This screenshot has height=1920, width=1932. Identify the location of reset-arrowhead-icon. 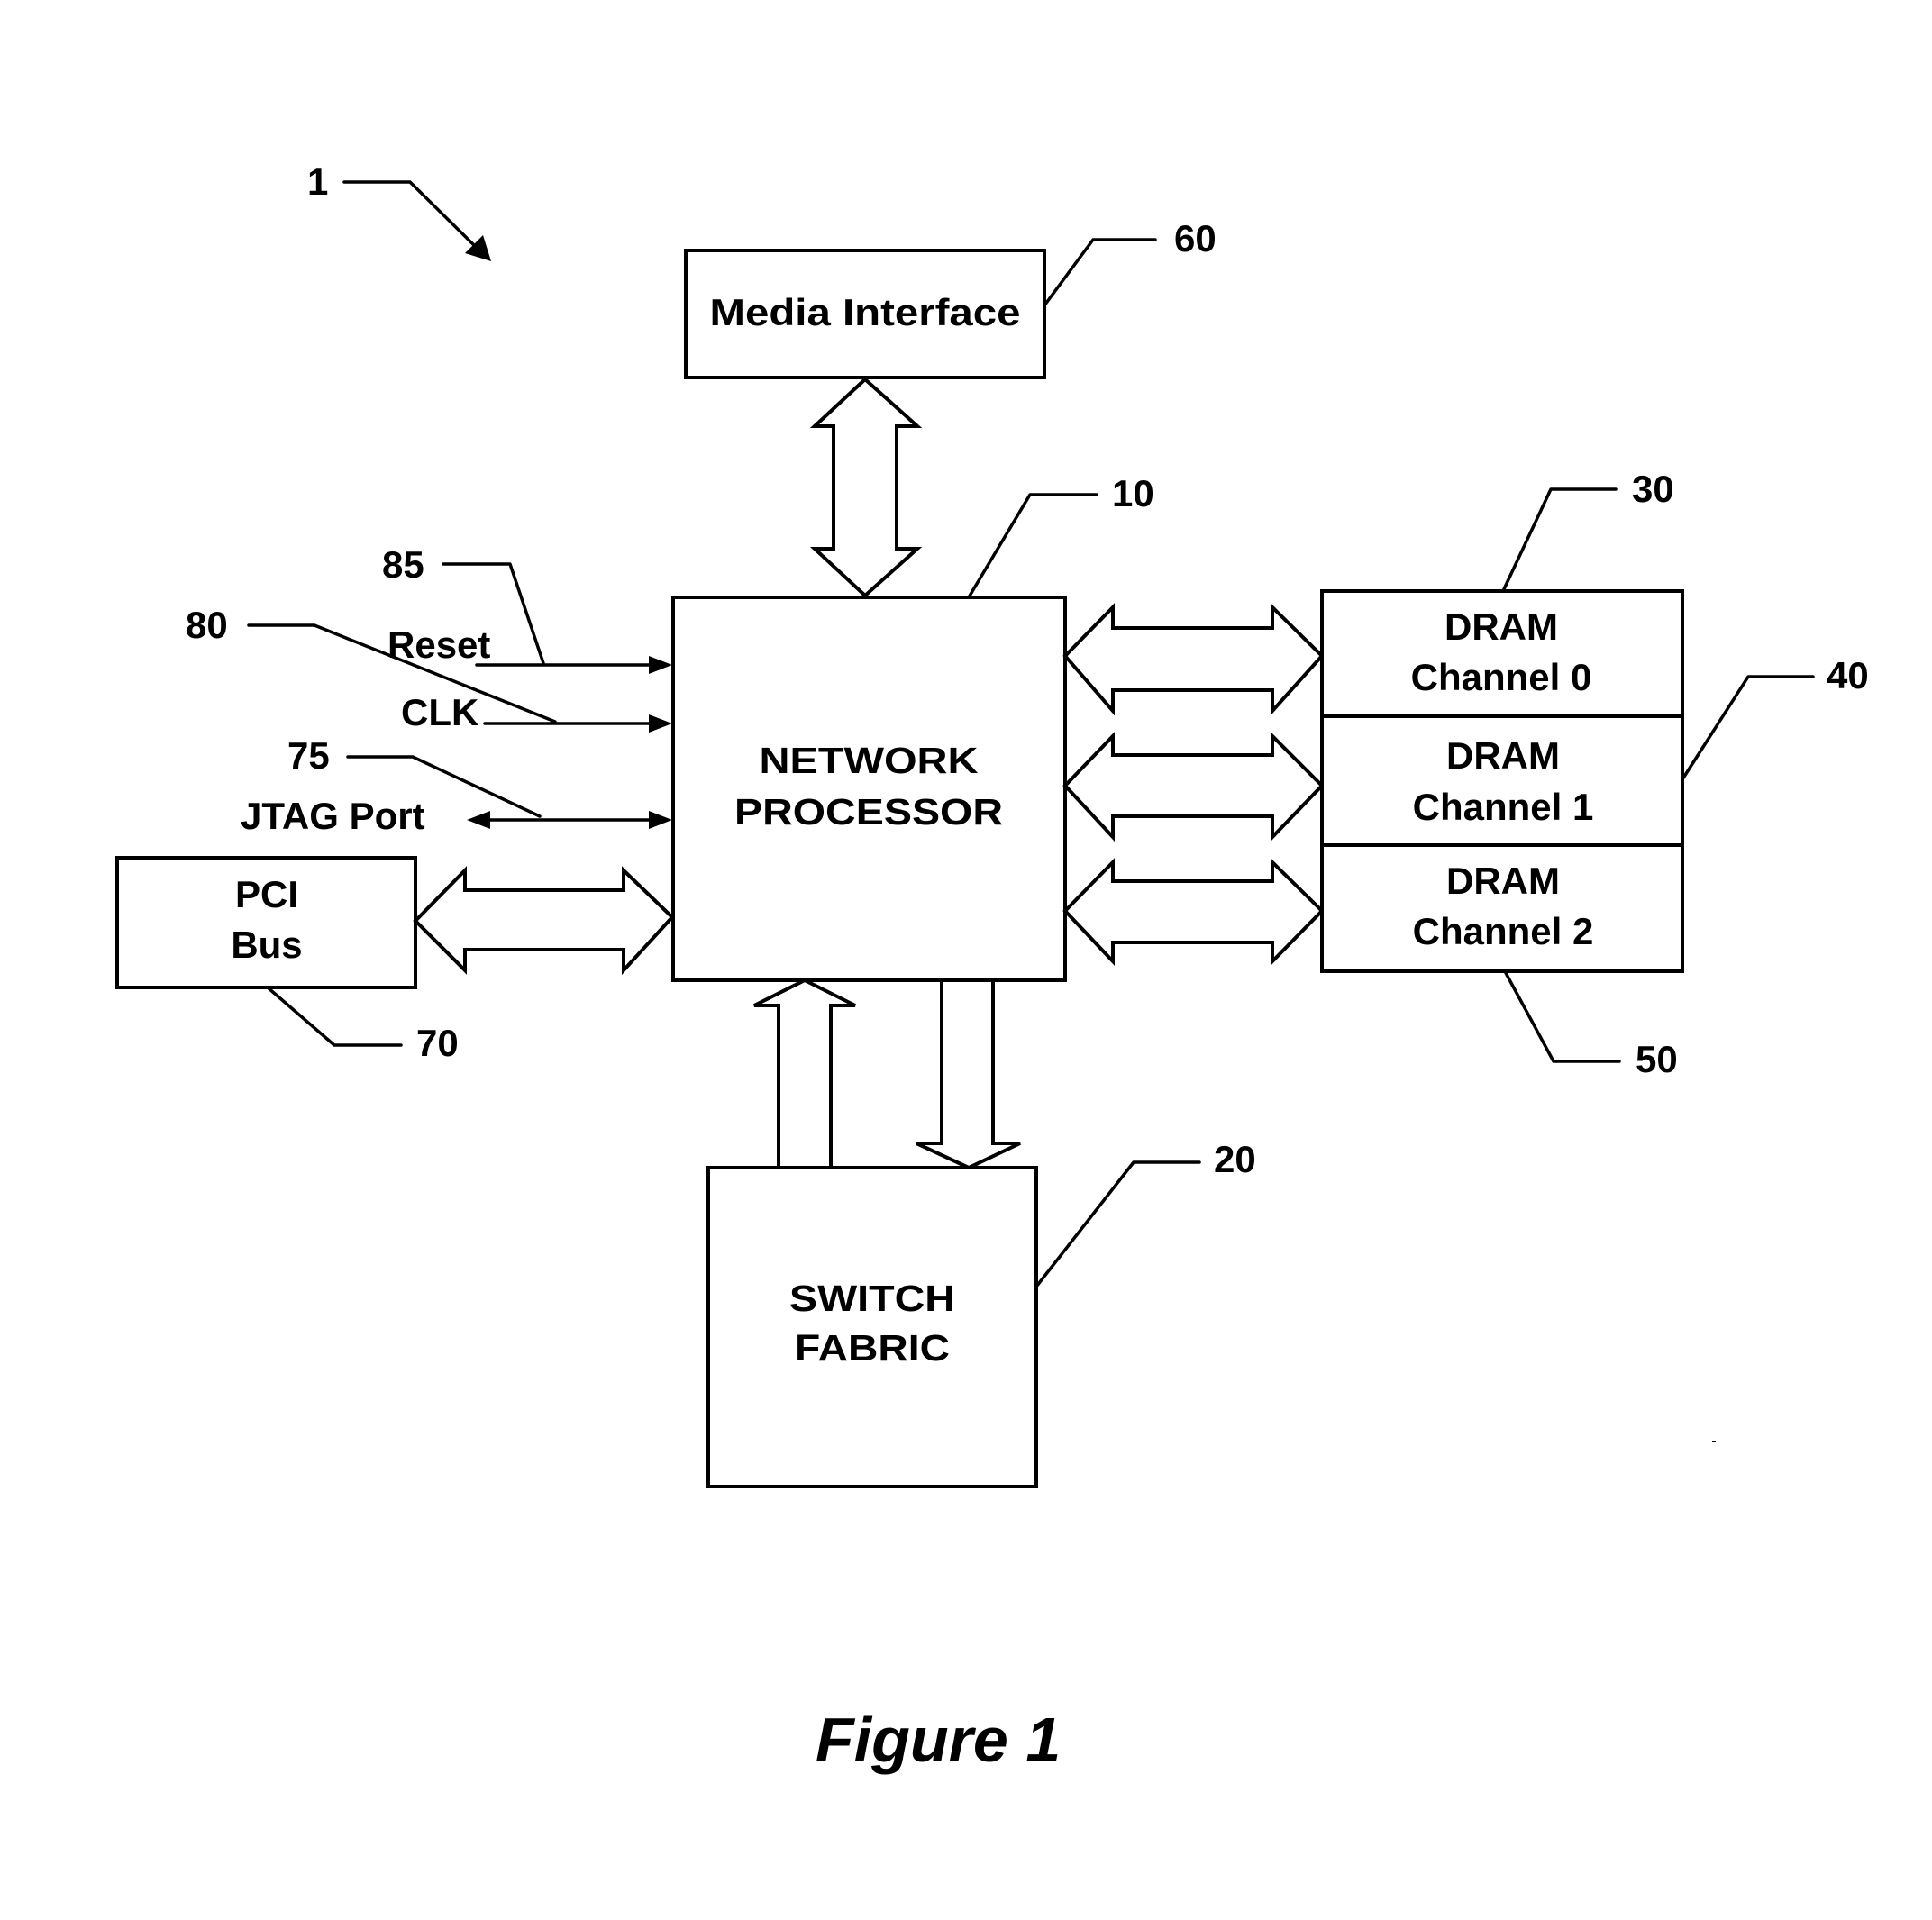
(660, 665).